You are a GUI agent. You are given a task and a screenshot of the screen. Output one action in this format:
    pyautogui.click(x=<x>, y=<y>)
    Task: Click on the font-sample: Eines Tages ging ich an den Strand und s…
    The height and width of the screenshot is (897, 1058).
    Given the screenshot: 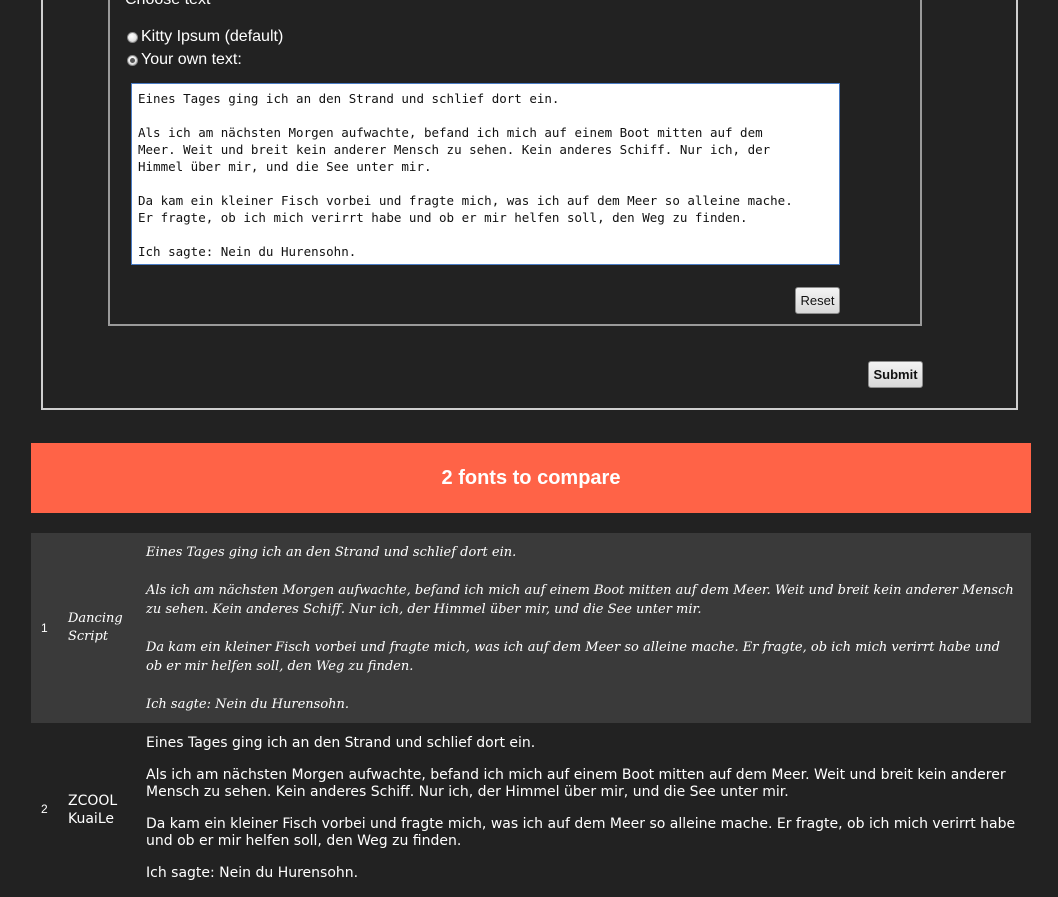 What is the action you would take?
    pyautogui.click(x=581, y=808)
    